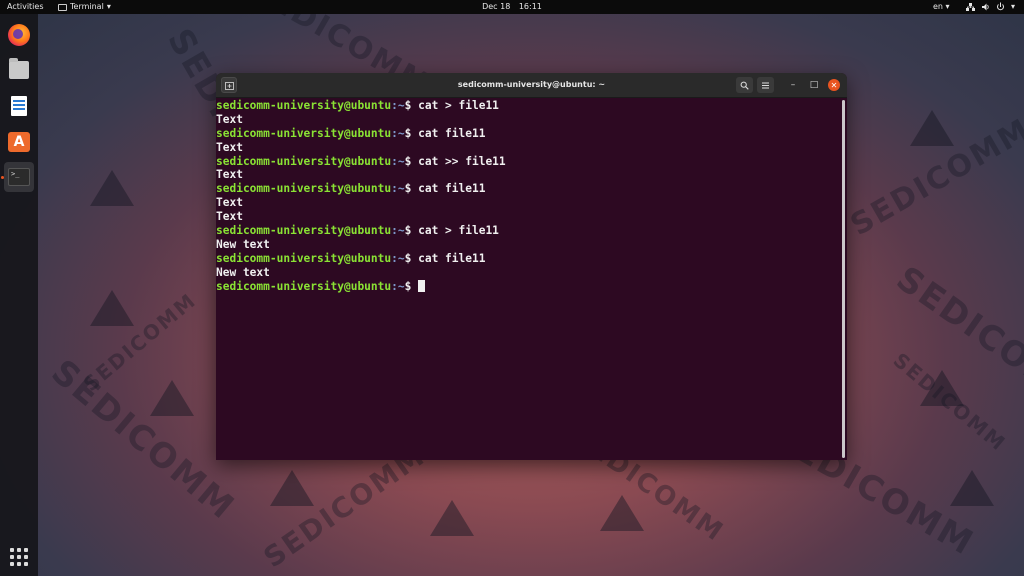  I want to click on scrollbar-thumb, so click(843, 279).